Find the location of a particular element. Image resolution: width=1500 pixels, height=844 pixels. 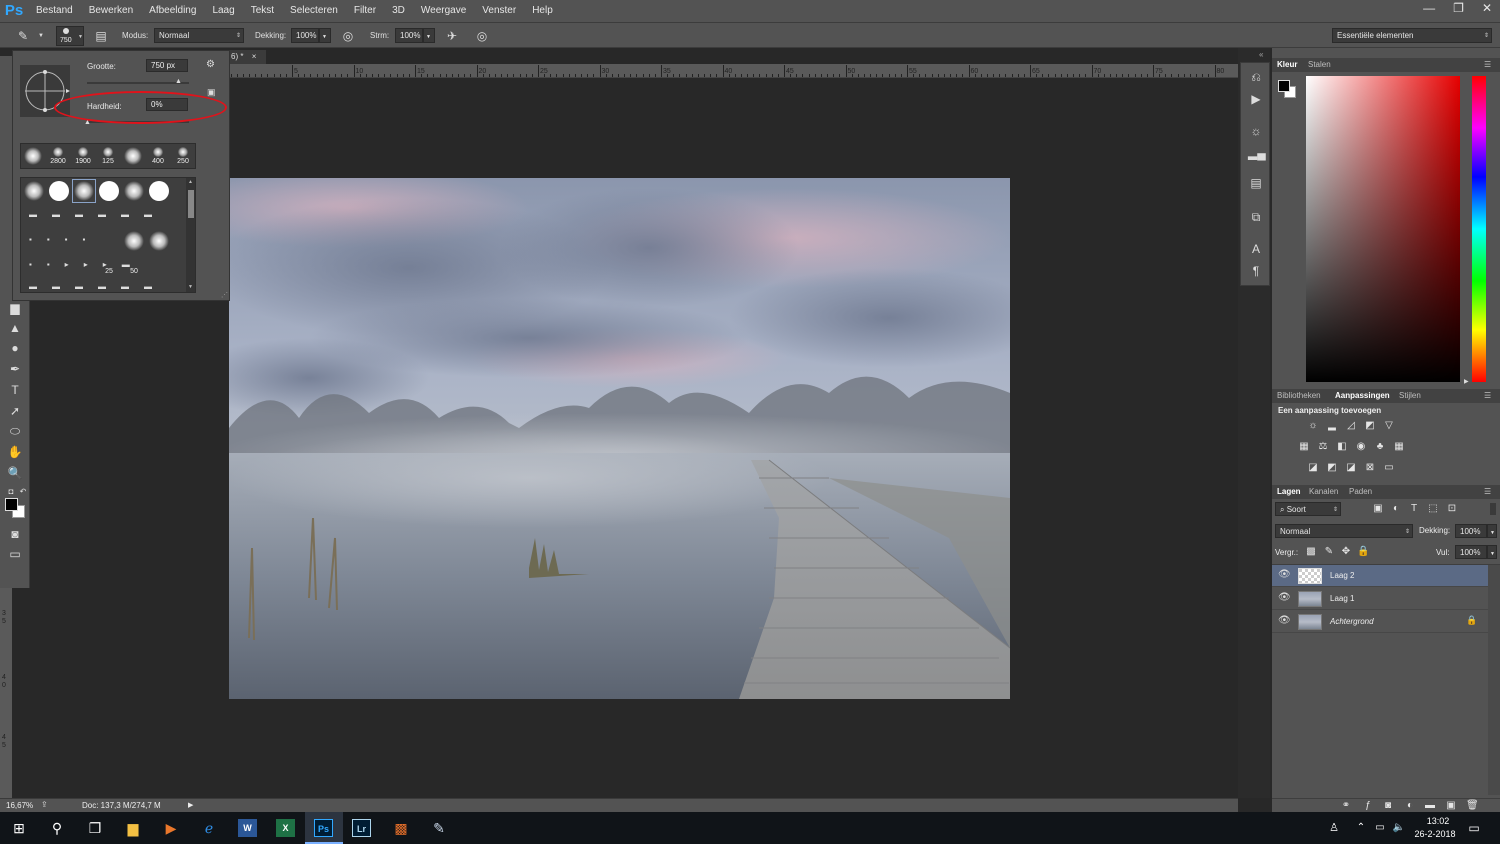

photoshop-app: Ps is located at coordinates (324, 828).